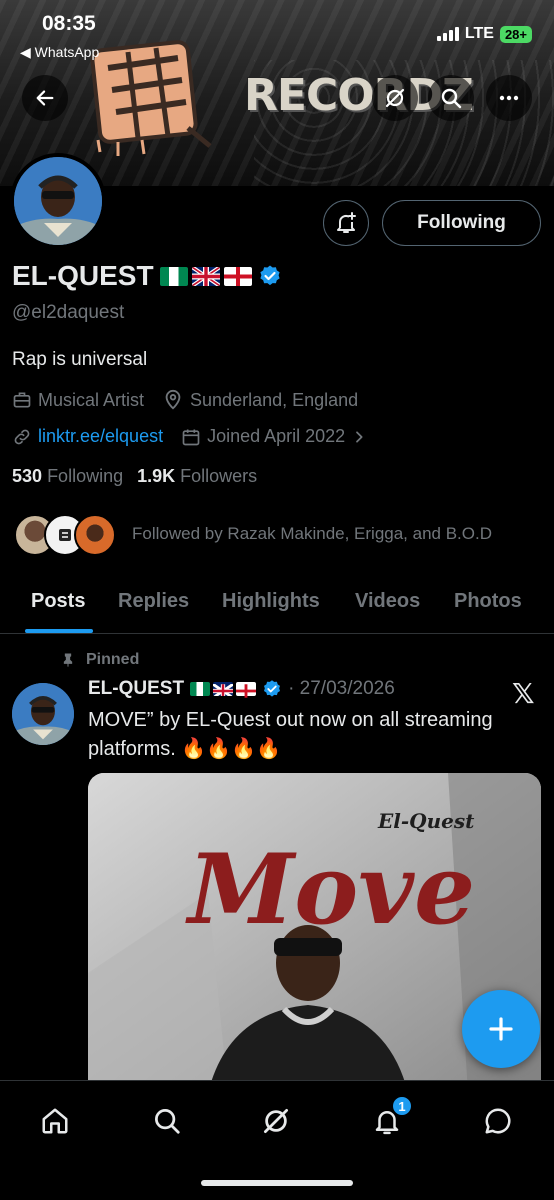  What do you see at coordinates (136, 689) in the screenshot?
I see `post-author-name: EL-QUEST` at bounding box center [136, 689].